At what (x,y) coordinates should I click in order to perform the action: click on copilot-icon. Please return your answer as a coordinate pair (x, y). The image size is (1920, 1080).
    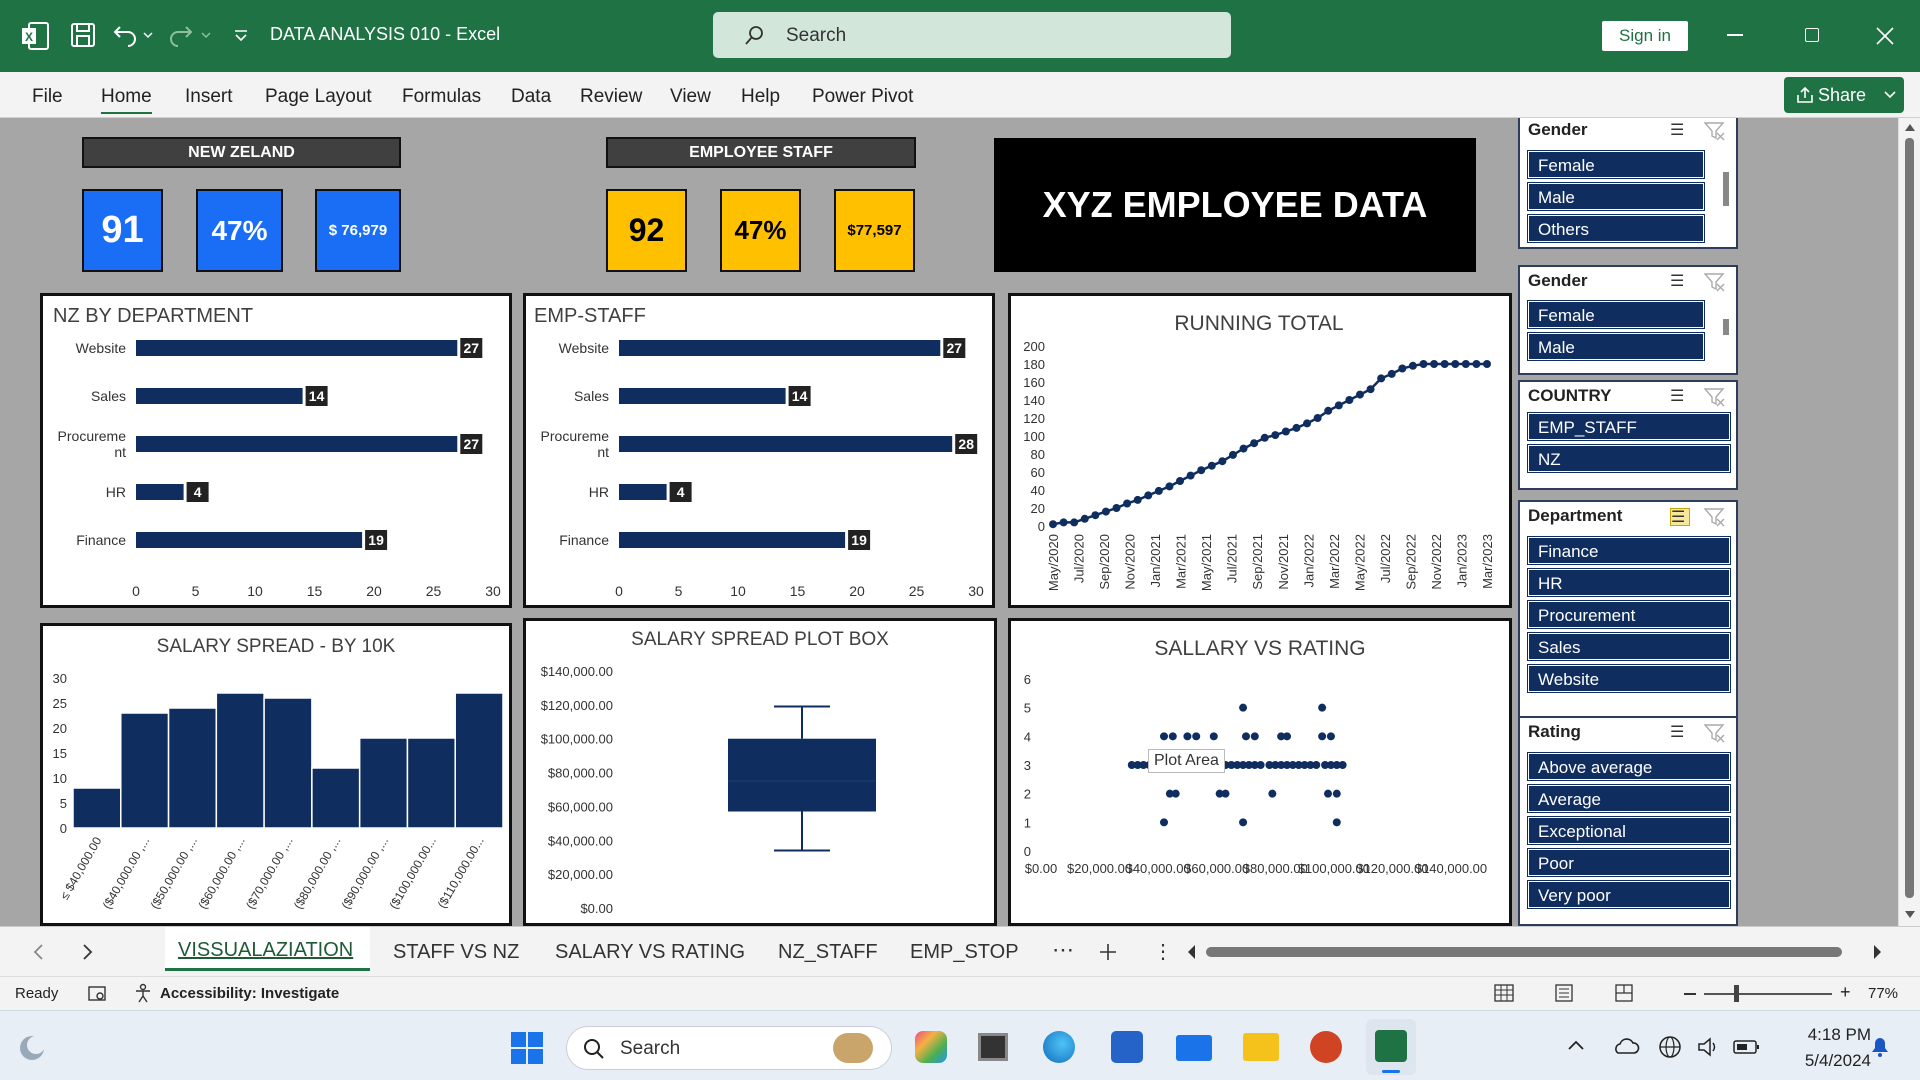
    Looking at the image, I should click on (931, 1047).